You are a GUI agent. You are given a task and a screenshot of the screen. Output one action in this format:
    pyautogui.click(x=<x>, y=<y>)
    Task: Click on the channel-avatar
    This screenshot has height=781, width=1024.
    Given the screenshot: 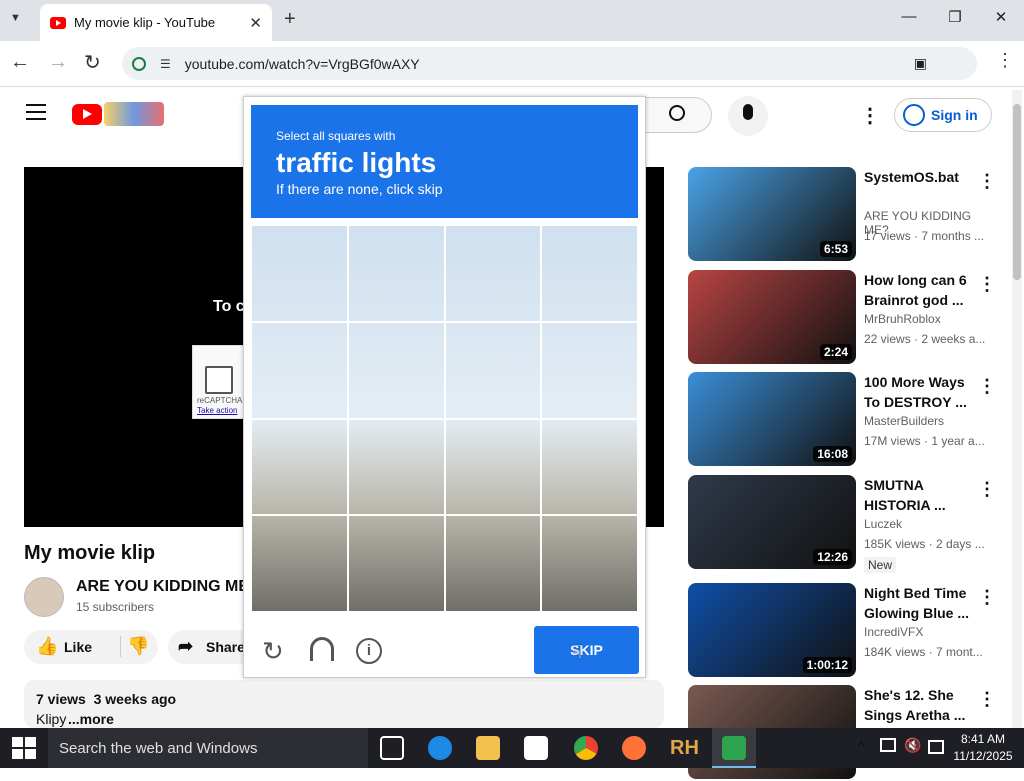 What is the action you would take?
    pyautogui.click(x=44, y=597)
    